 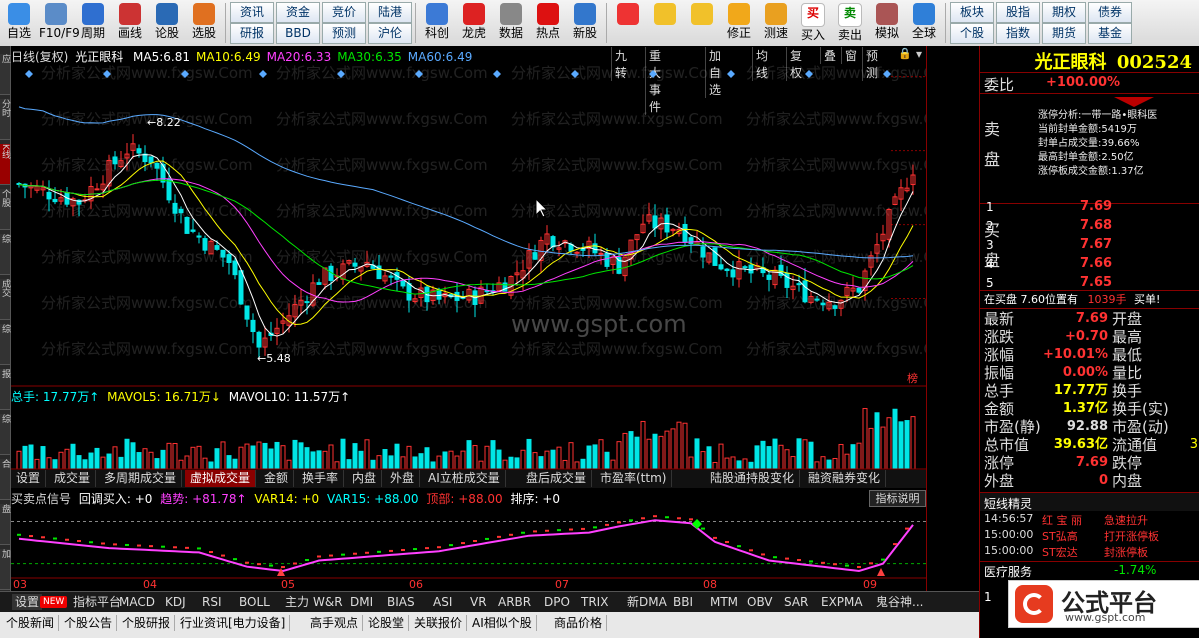 What do you see at coordinates (277, 478) in the screenshot?
I see `volume-tab: 金额` at bounding box center [277, 478].